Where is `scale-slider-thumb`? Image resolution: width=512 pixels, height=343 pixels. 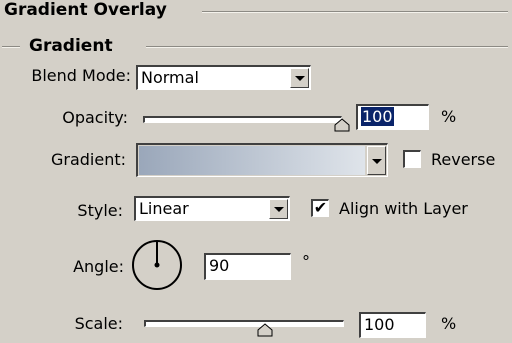
scale-slider-thumb is located at coordinates (265, 330).